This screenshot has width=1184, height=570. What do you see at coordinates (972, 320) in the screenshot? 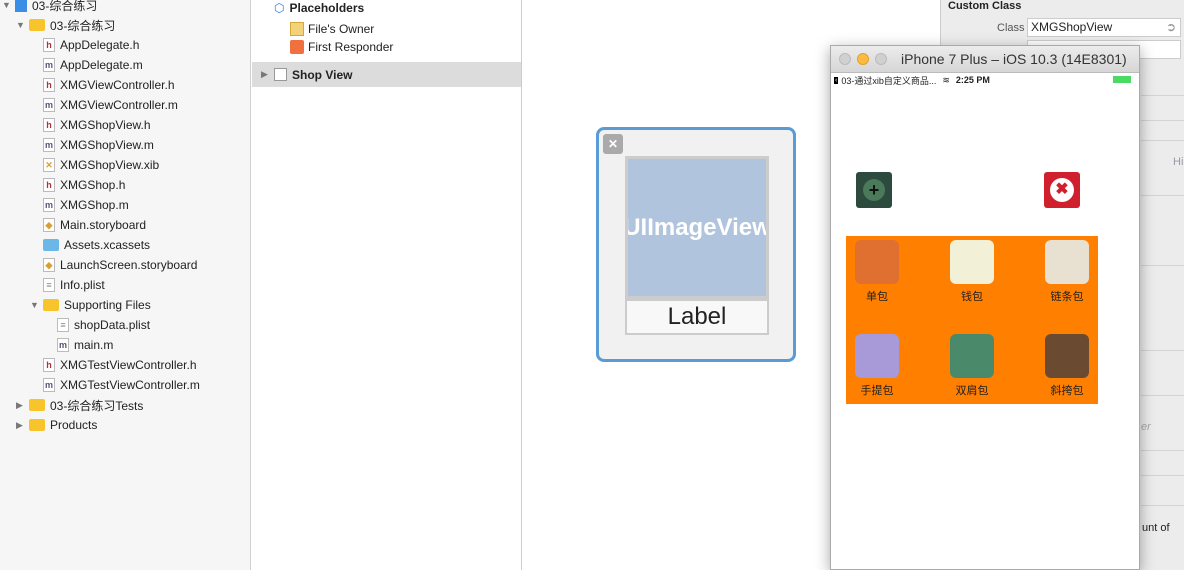
I see `shop-grid: 单包 钱包 链条包手提包 双肩包 斜挎包` at bounding box center [972, 320].